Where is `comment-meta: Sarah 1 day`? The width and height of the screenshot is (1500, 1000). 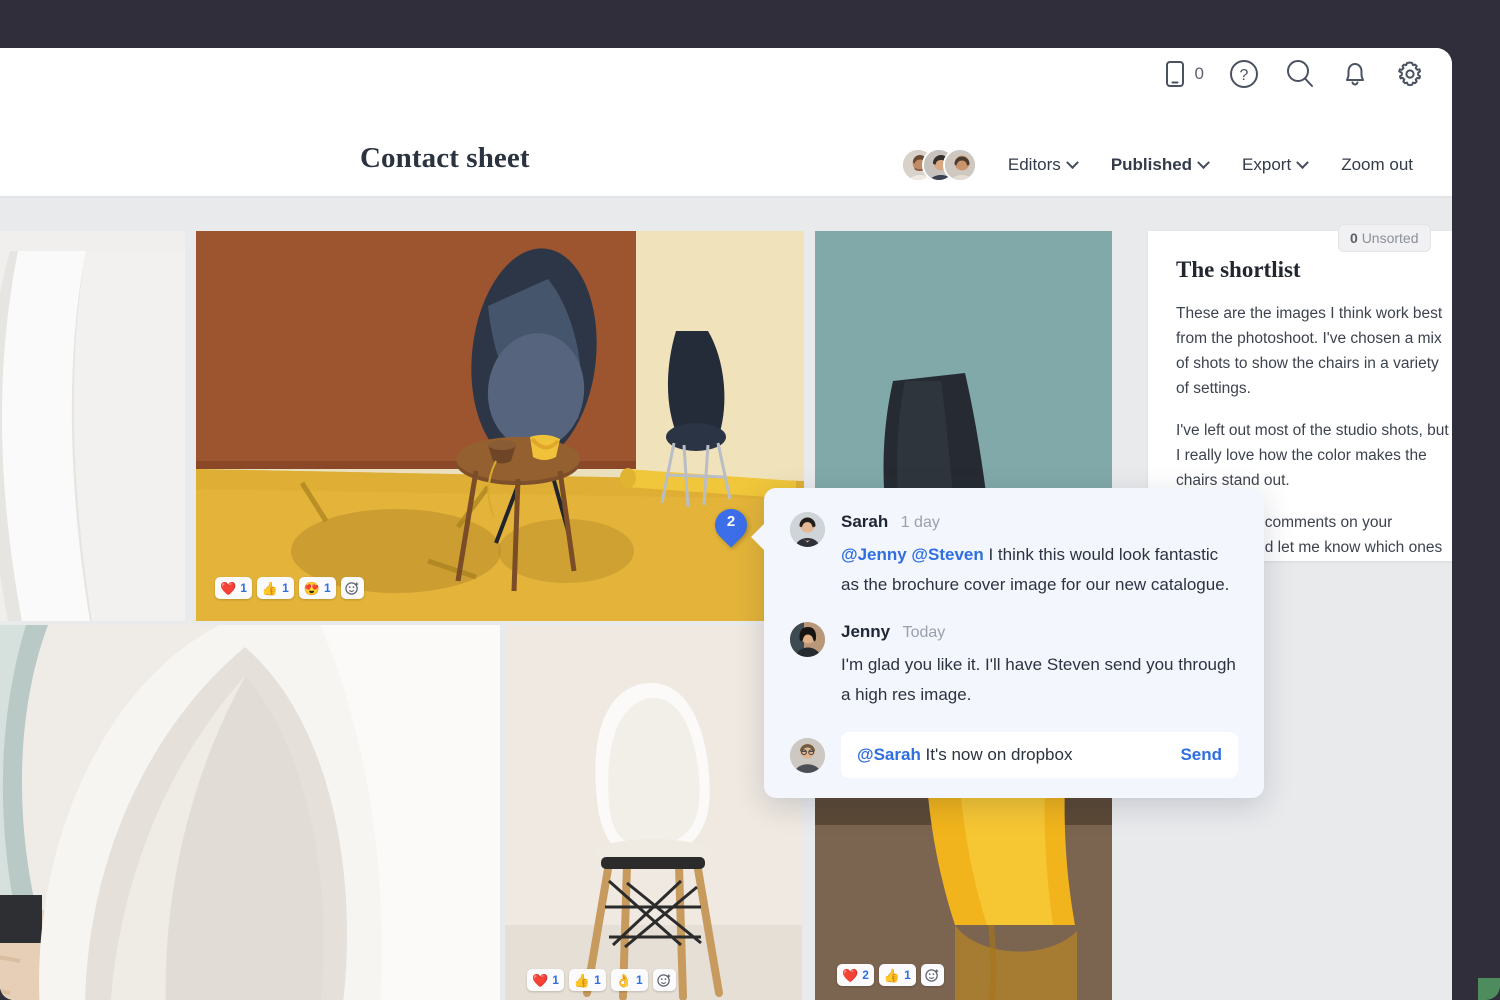
comment-meta: Sarah 1 day is located at coordinates (1039, 522).